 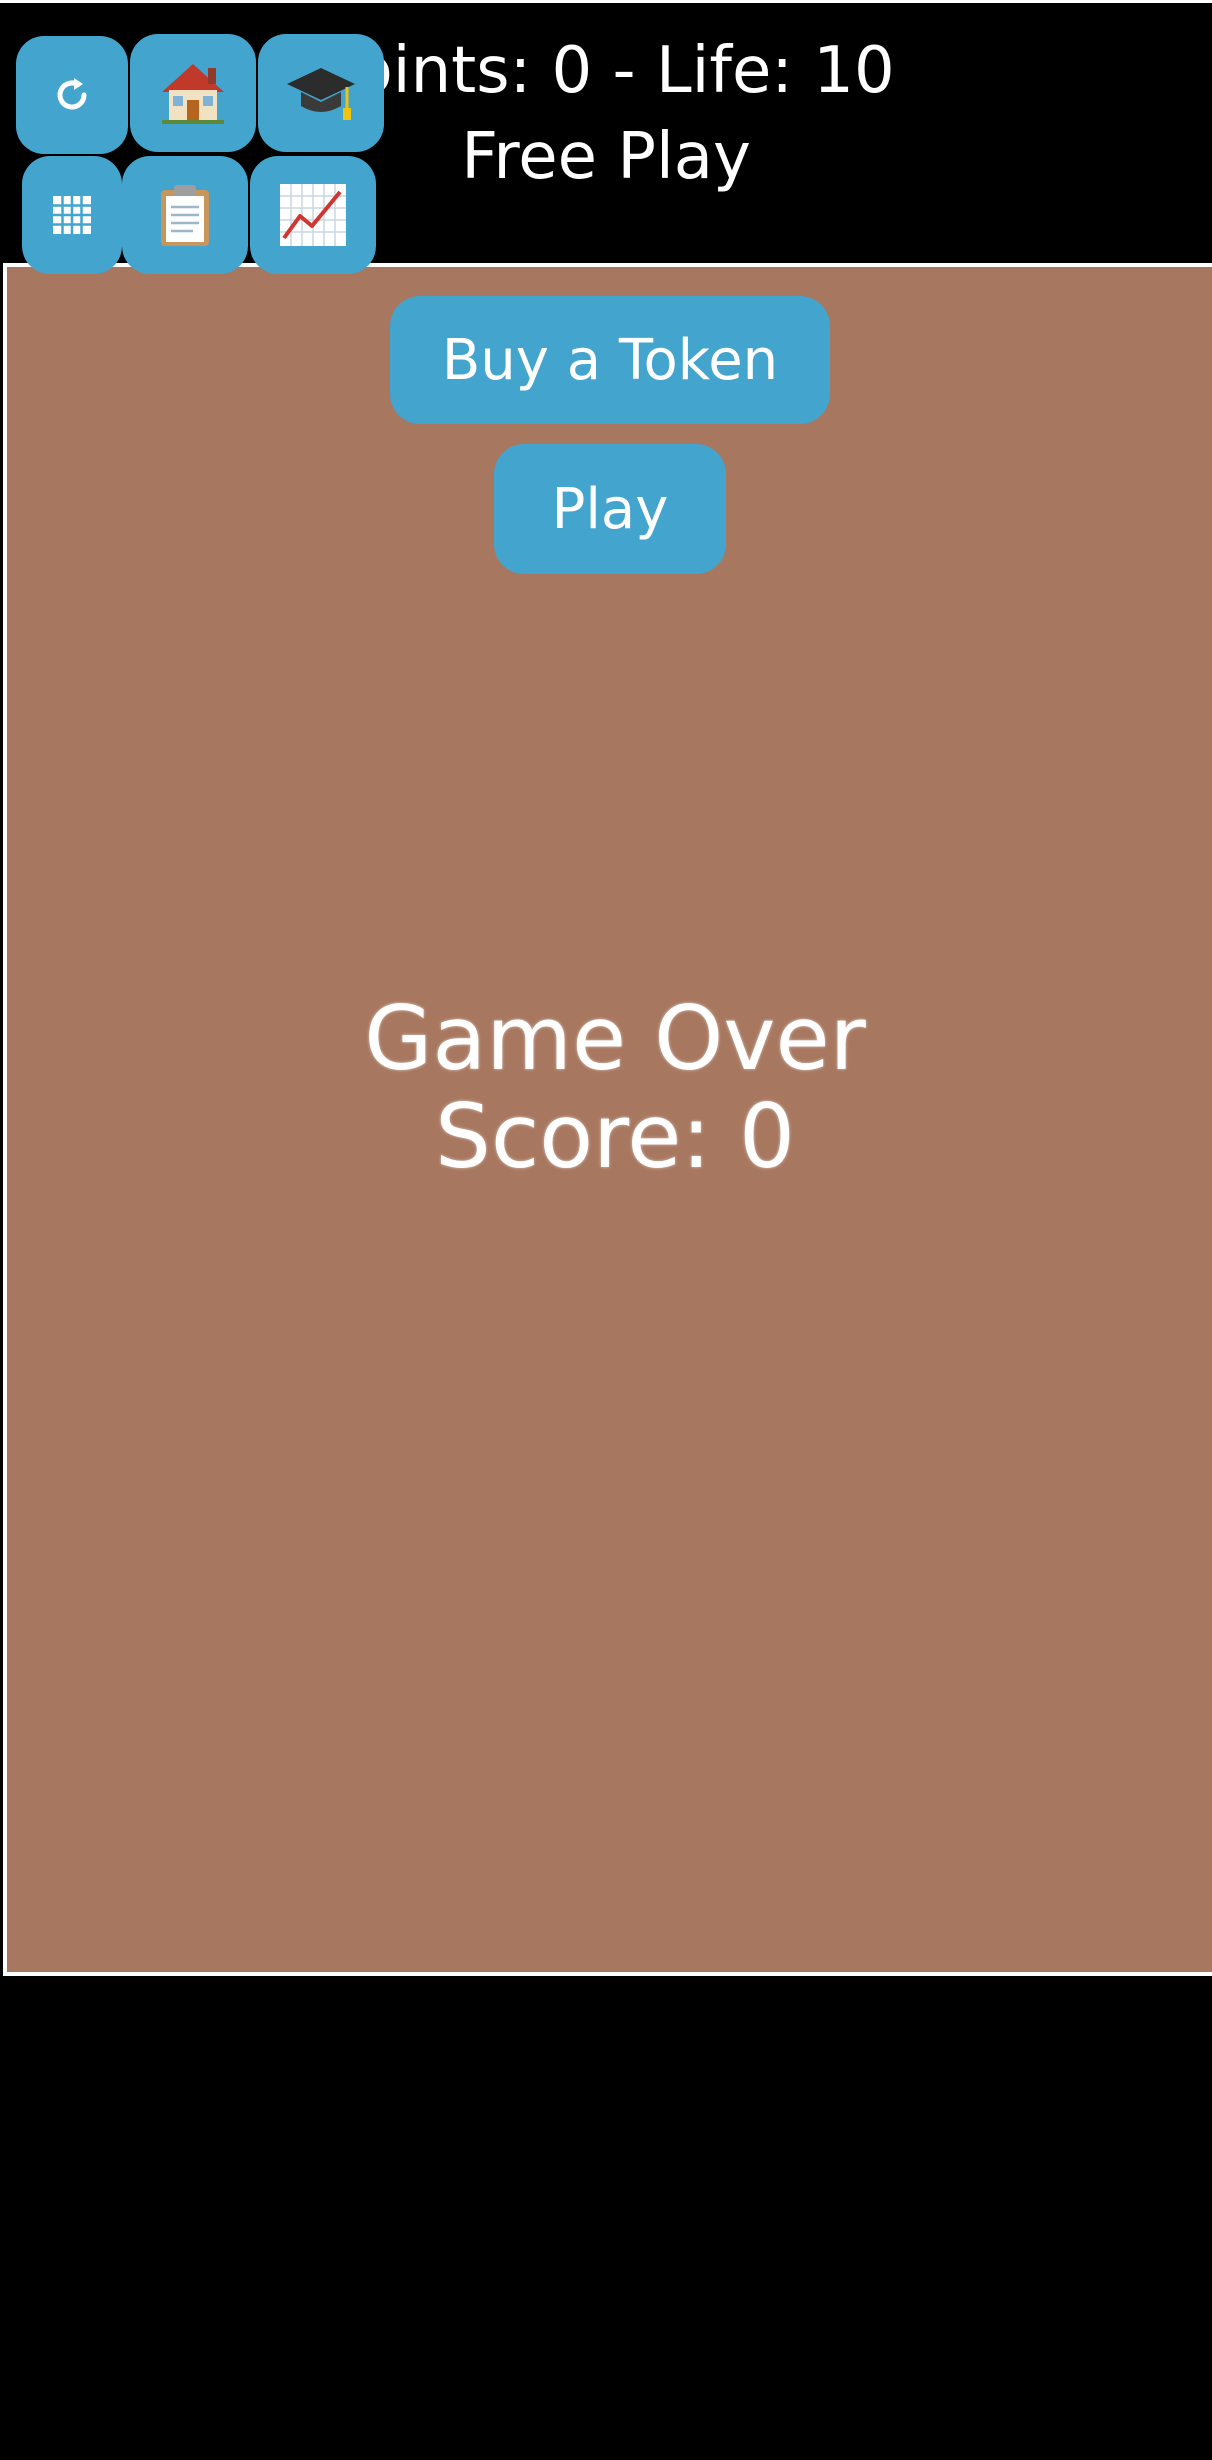 I want to click on clipboard-button, so click(x=185, y=215).